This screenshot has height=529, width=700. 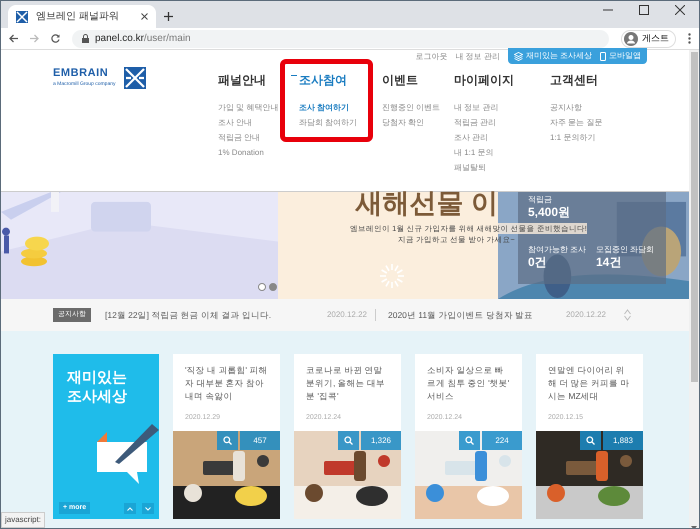 I want to click on menu-icon, so click(x=689, y=38).